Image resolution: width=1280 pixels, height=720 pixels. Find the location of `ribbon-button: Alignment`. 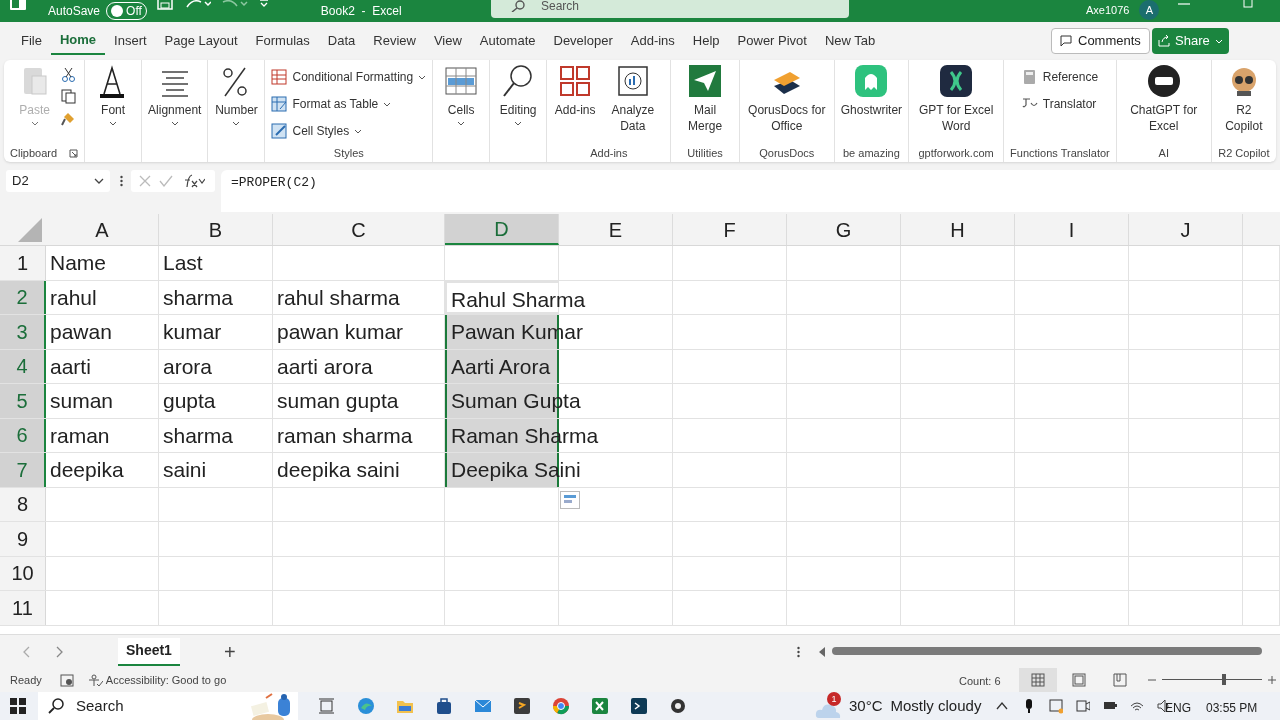

ribbon-button: Alignment is located at coordinates (175, 104).